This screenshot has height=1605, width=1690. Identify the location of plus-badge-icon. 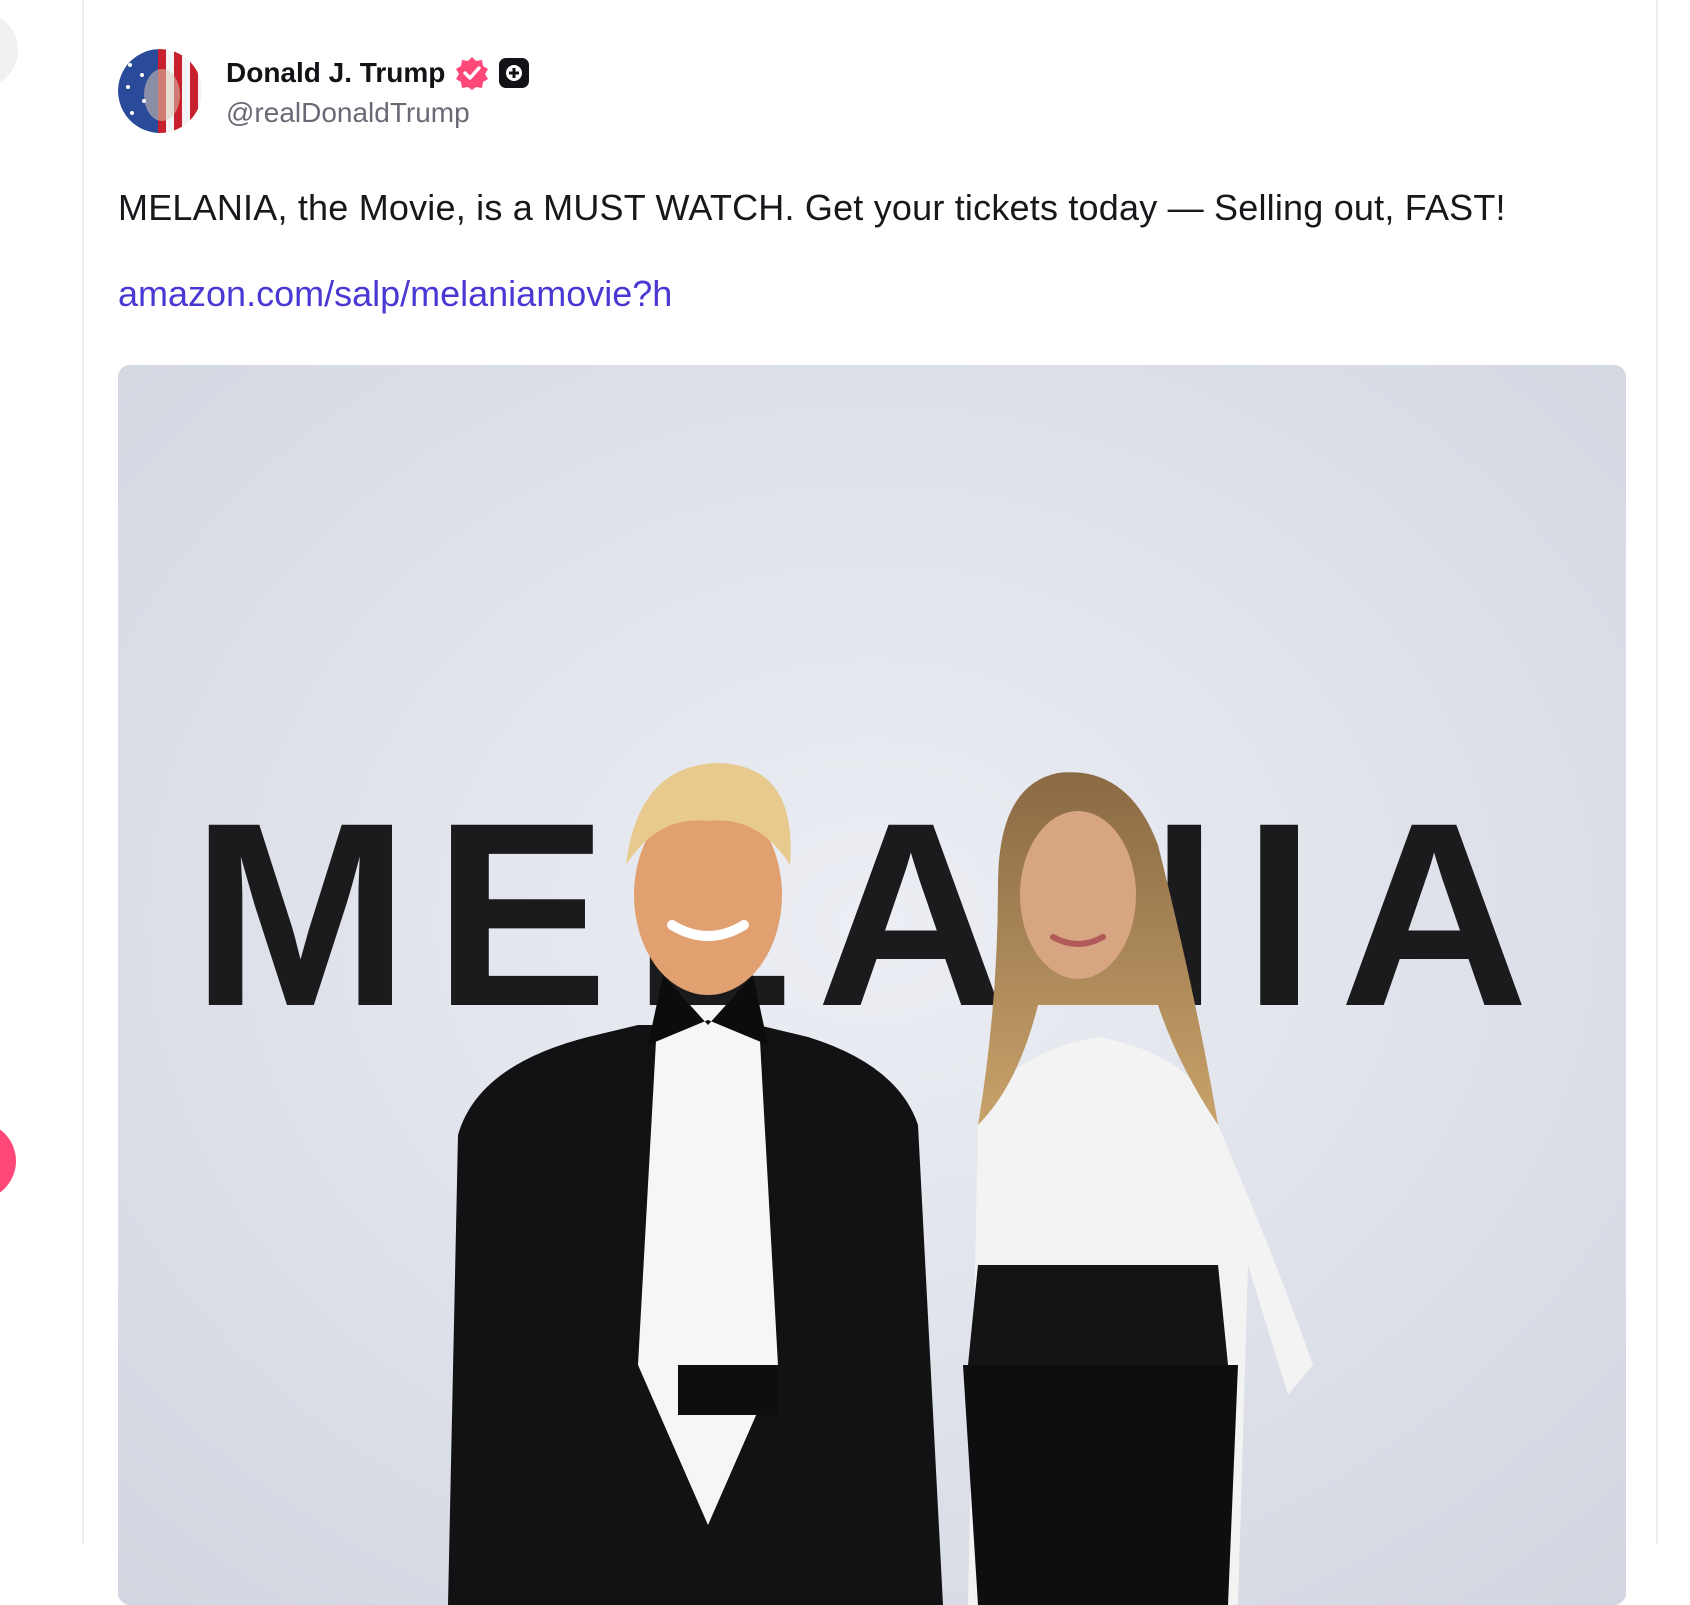
(514, 73).